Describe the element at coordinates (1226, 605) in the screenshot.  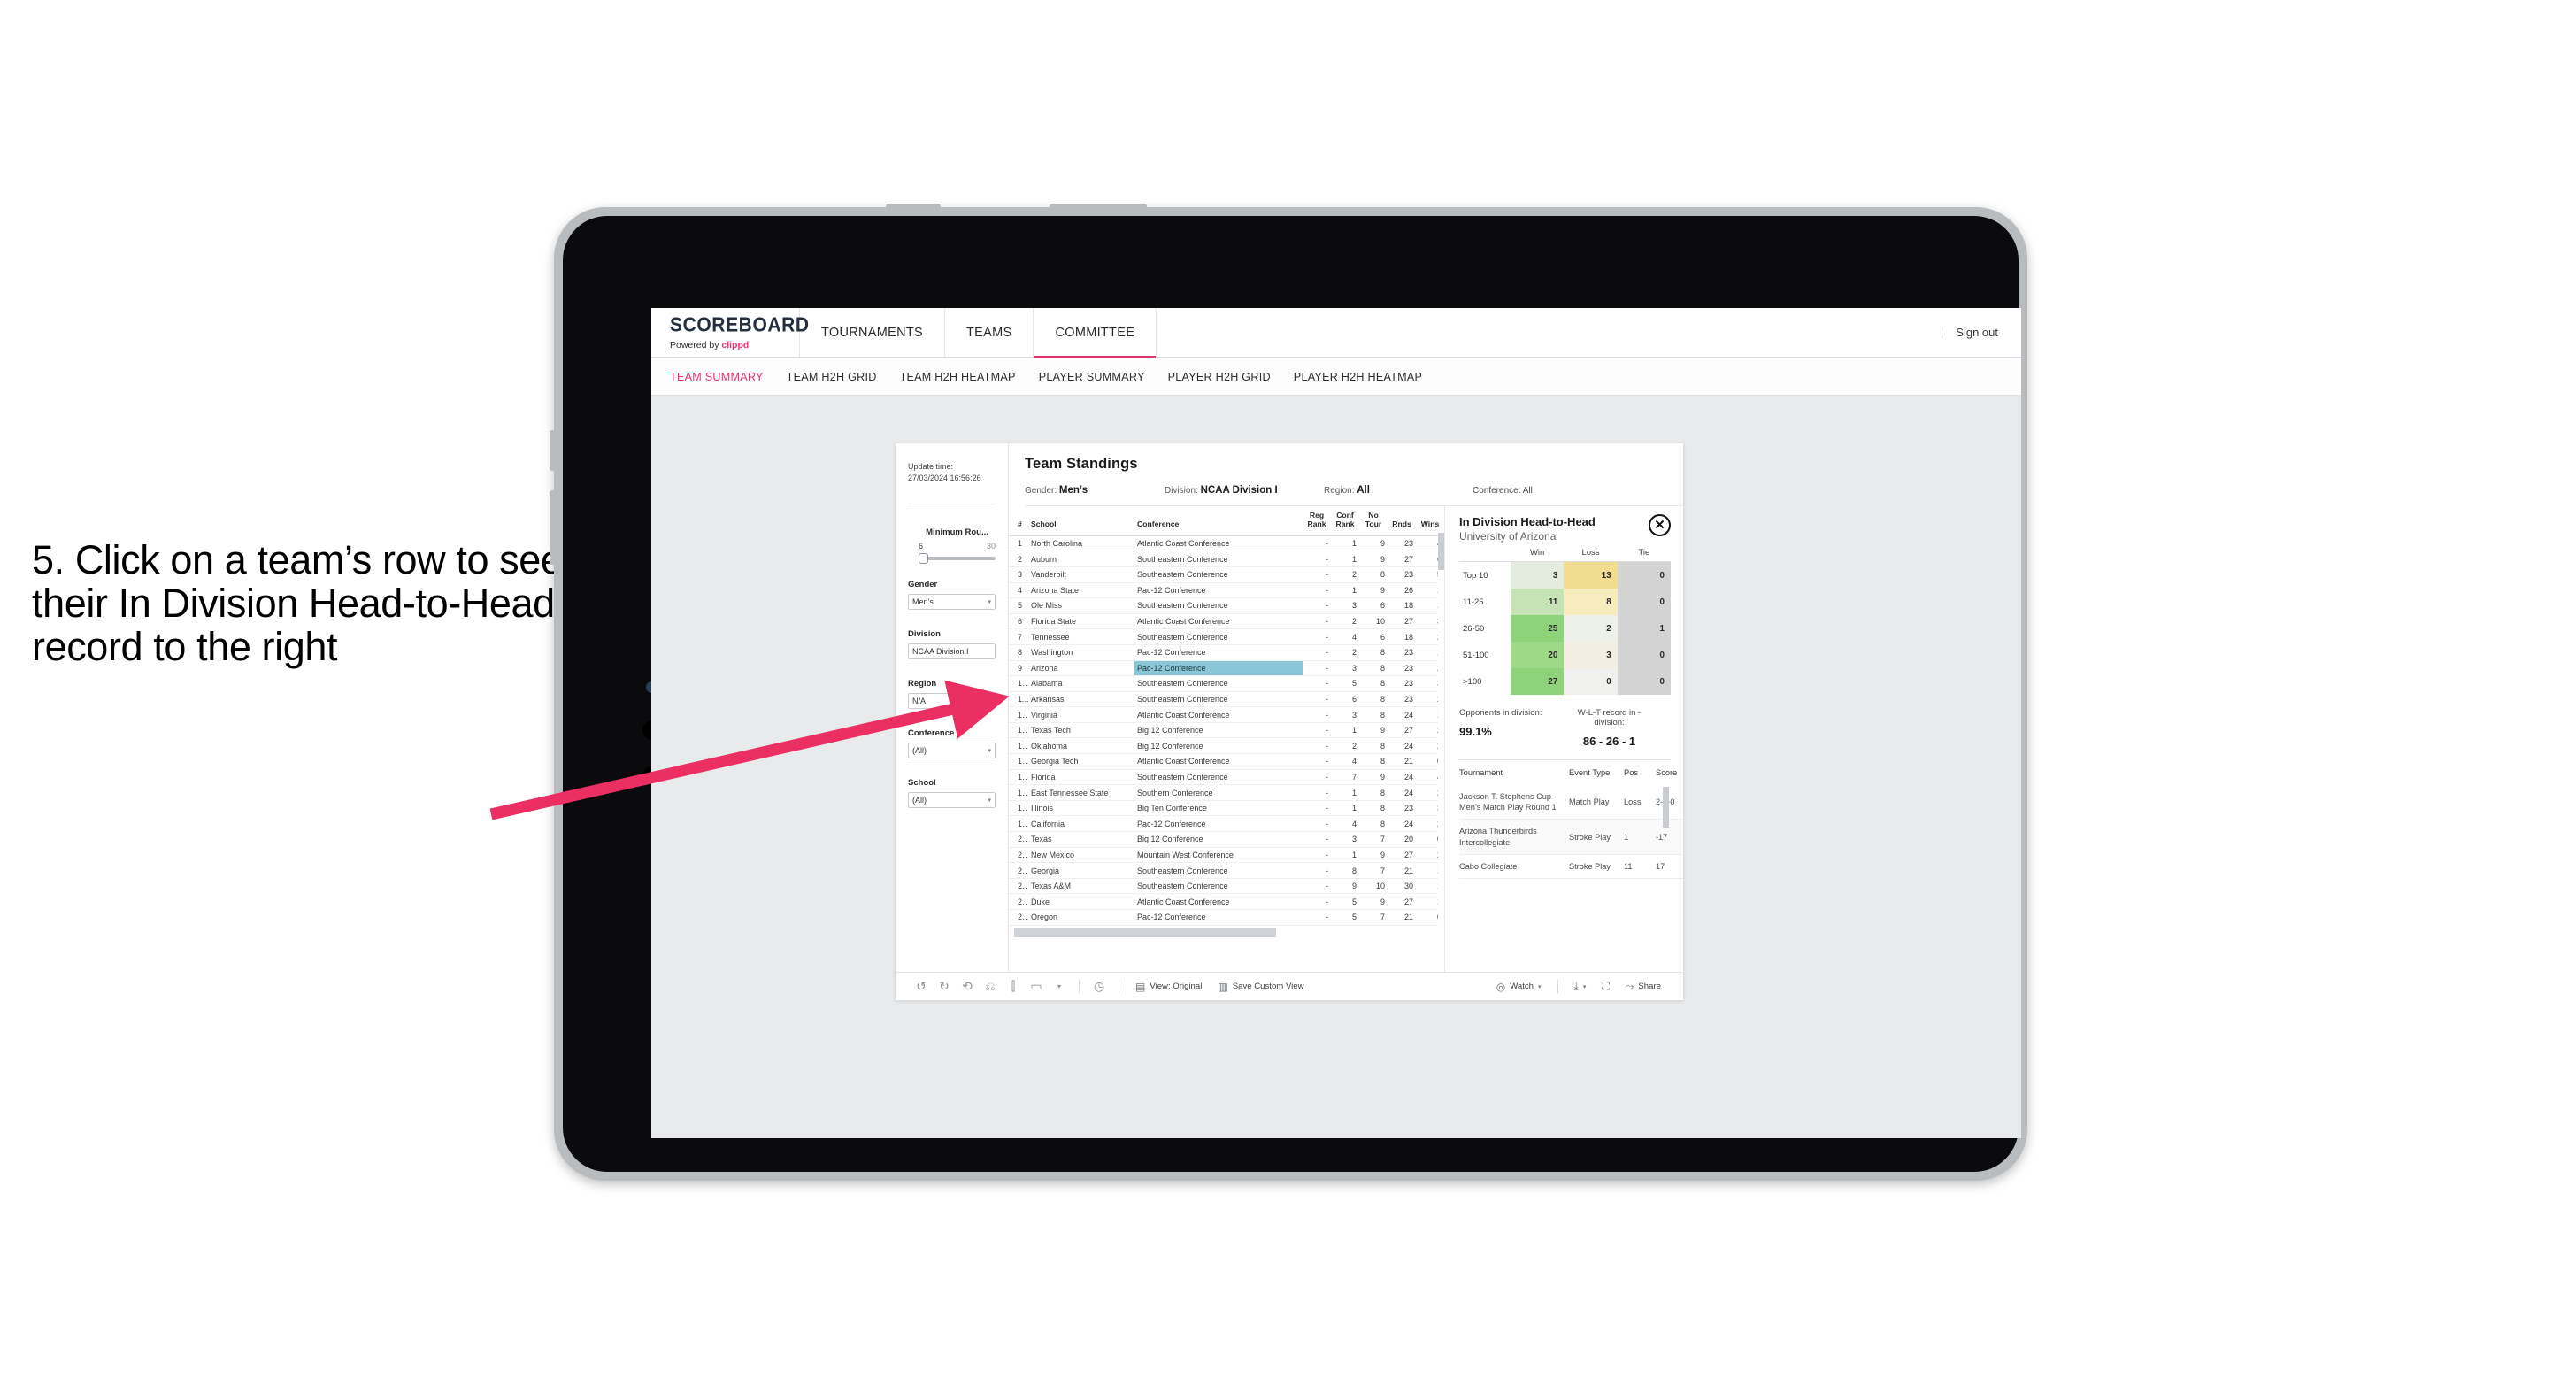
I see `table-row: 5Ole MissSoutheastern Conference-36181` at that location.